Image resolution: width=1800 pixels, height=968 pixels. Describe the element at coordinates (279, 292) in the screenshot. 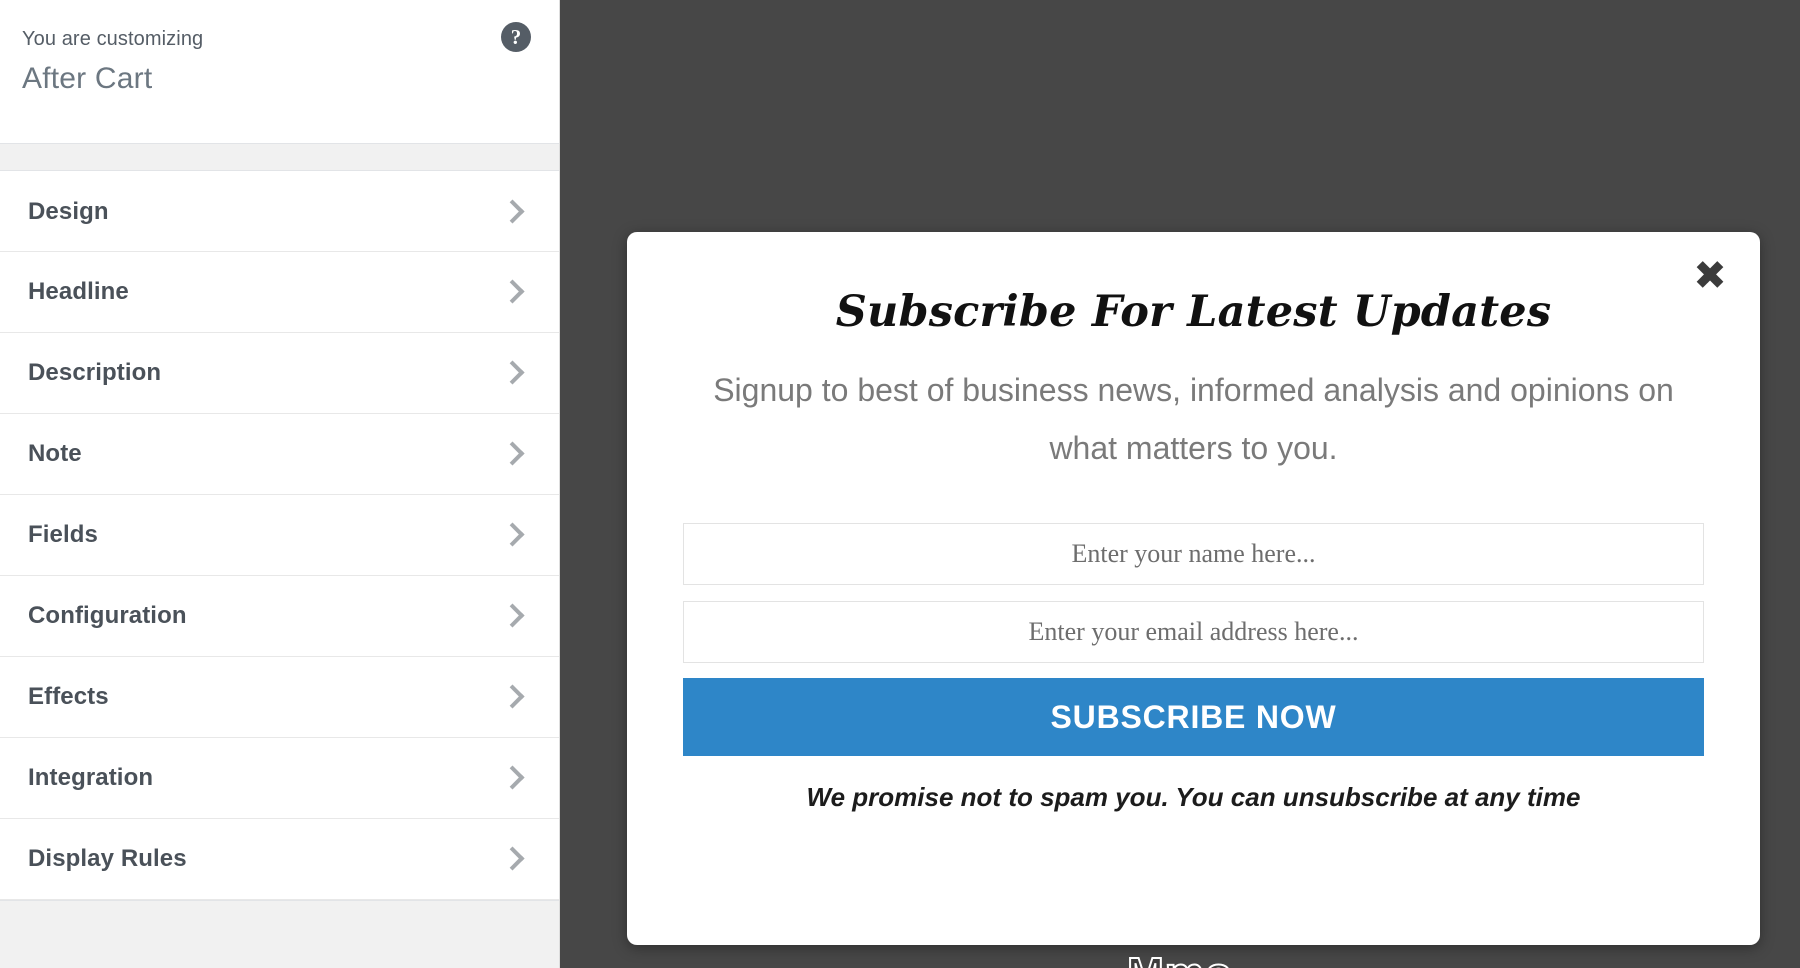

I see `sidebar-item-headline: Headline` at that location.